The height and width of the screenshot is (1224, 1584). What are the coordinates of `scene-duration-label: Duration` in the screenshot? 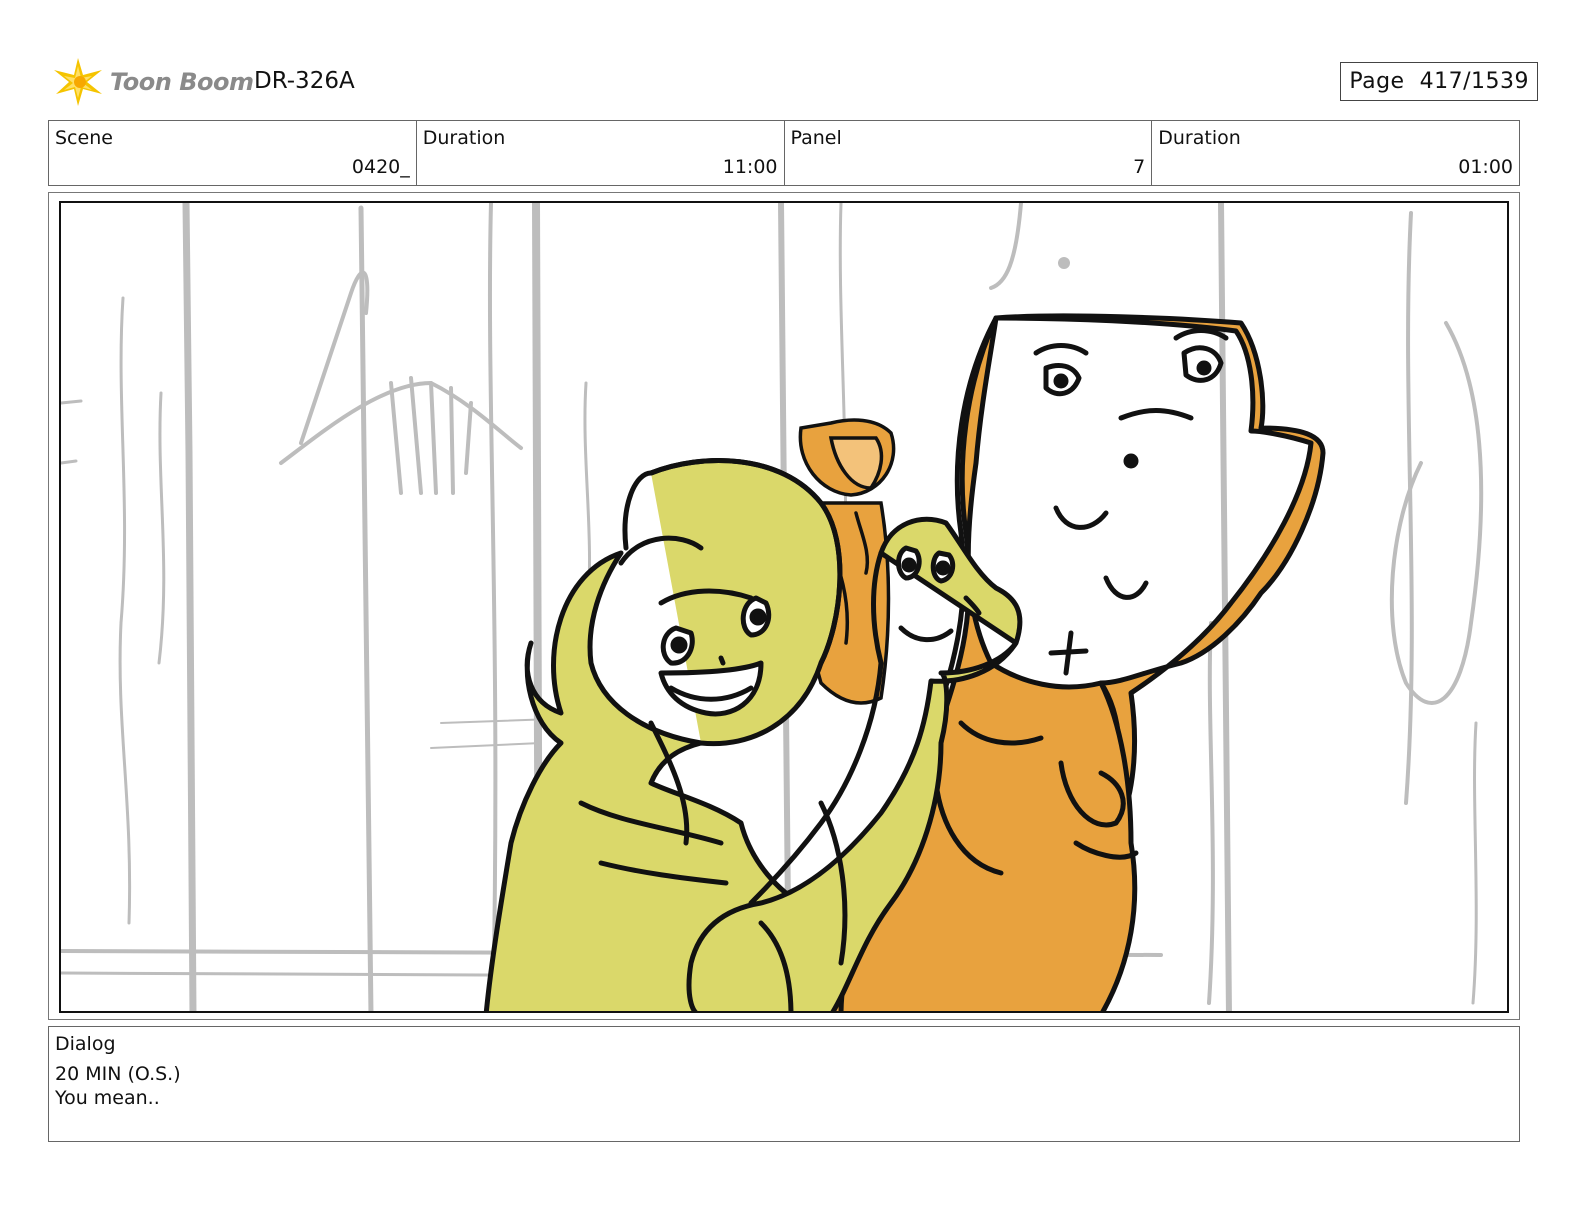 It's located at (464, 138).